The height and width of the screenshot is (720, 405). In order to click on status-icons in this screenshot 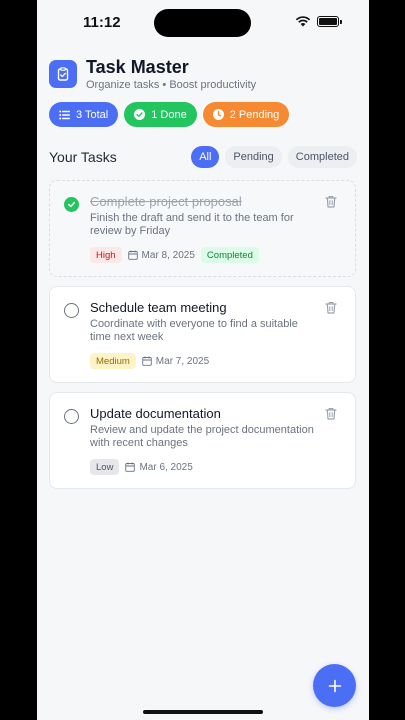, I will do `click(318, 21)`.